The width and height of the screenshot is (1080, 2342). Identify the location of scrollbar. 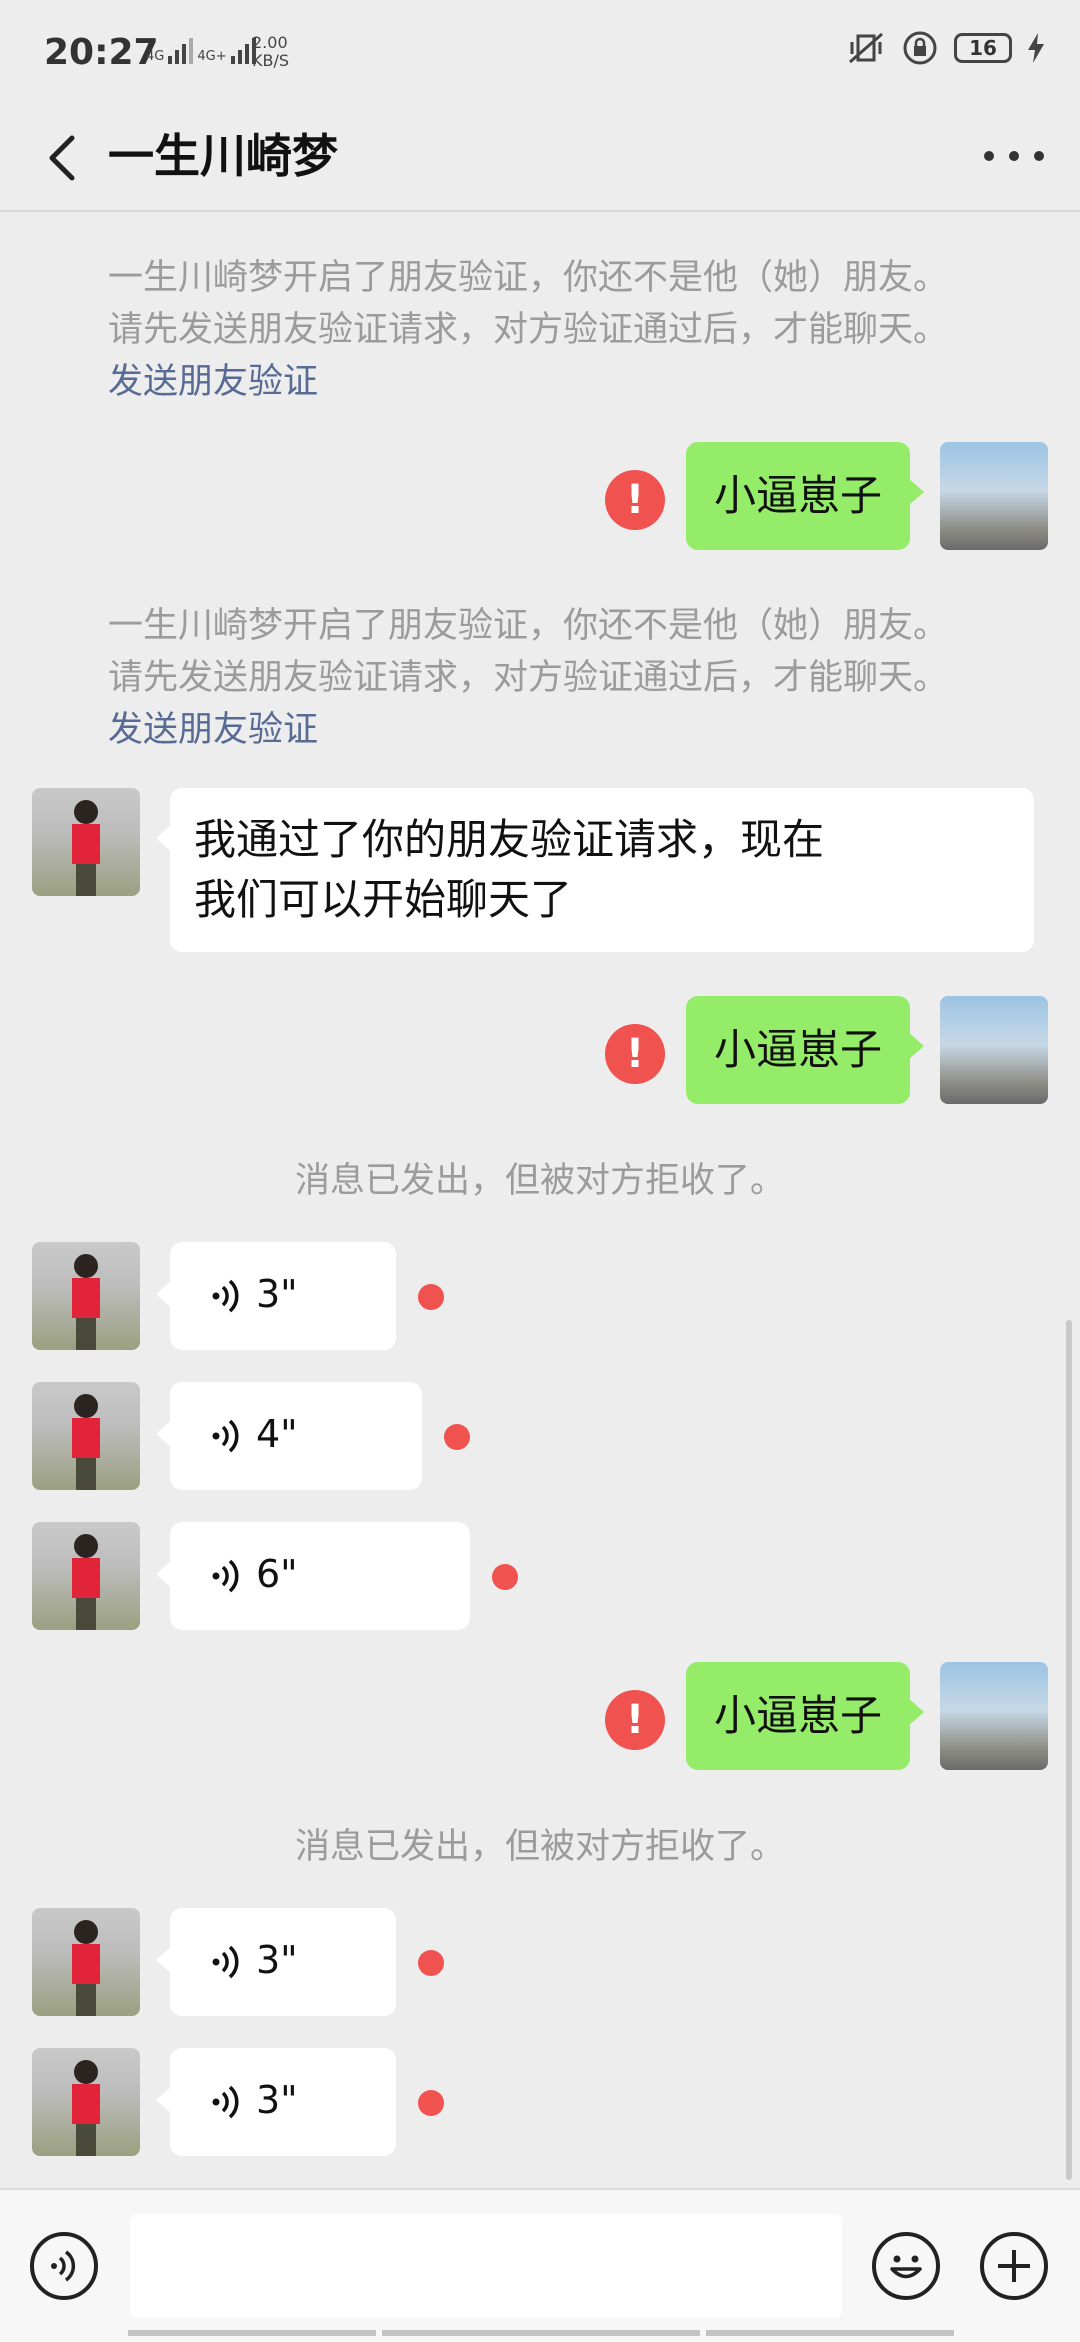
(1069, 1750).